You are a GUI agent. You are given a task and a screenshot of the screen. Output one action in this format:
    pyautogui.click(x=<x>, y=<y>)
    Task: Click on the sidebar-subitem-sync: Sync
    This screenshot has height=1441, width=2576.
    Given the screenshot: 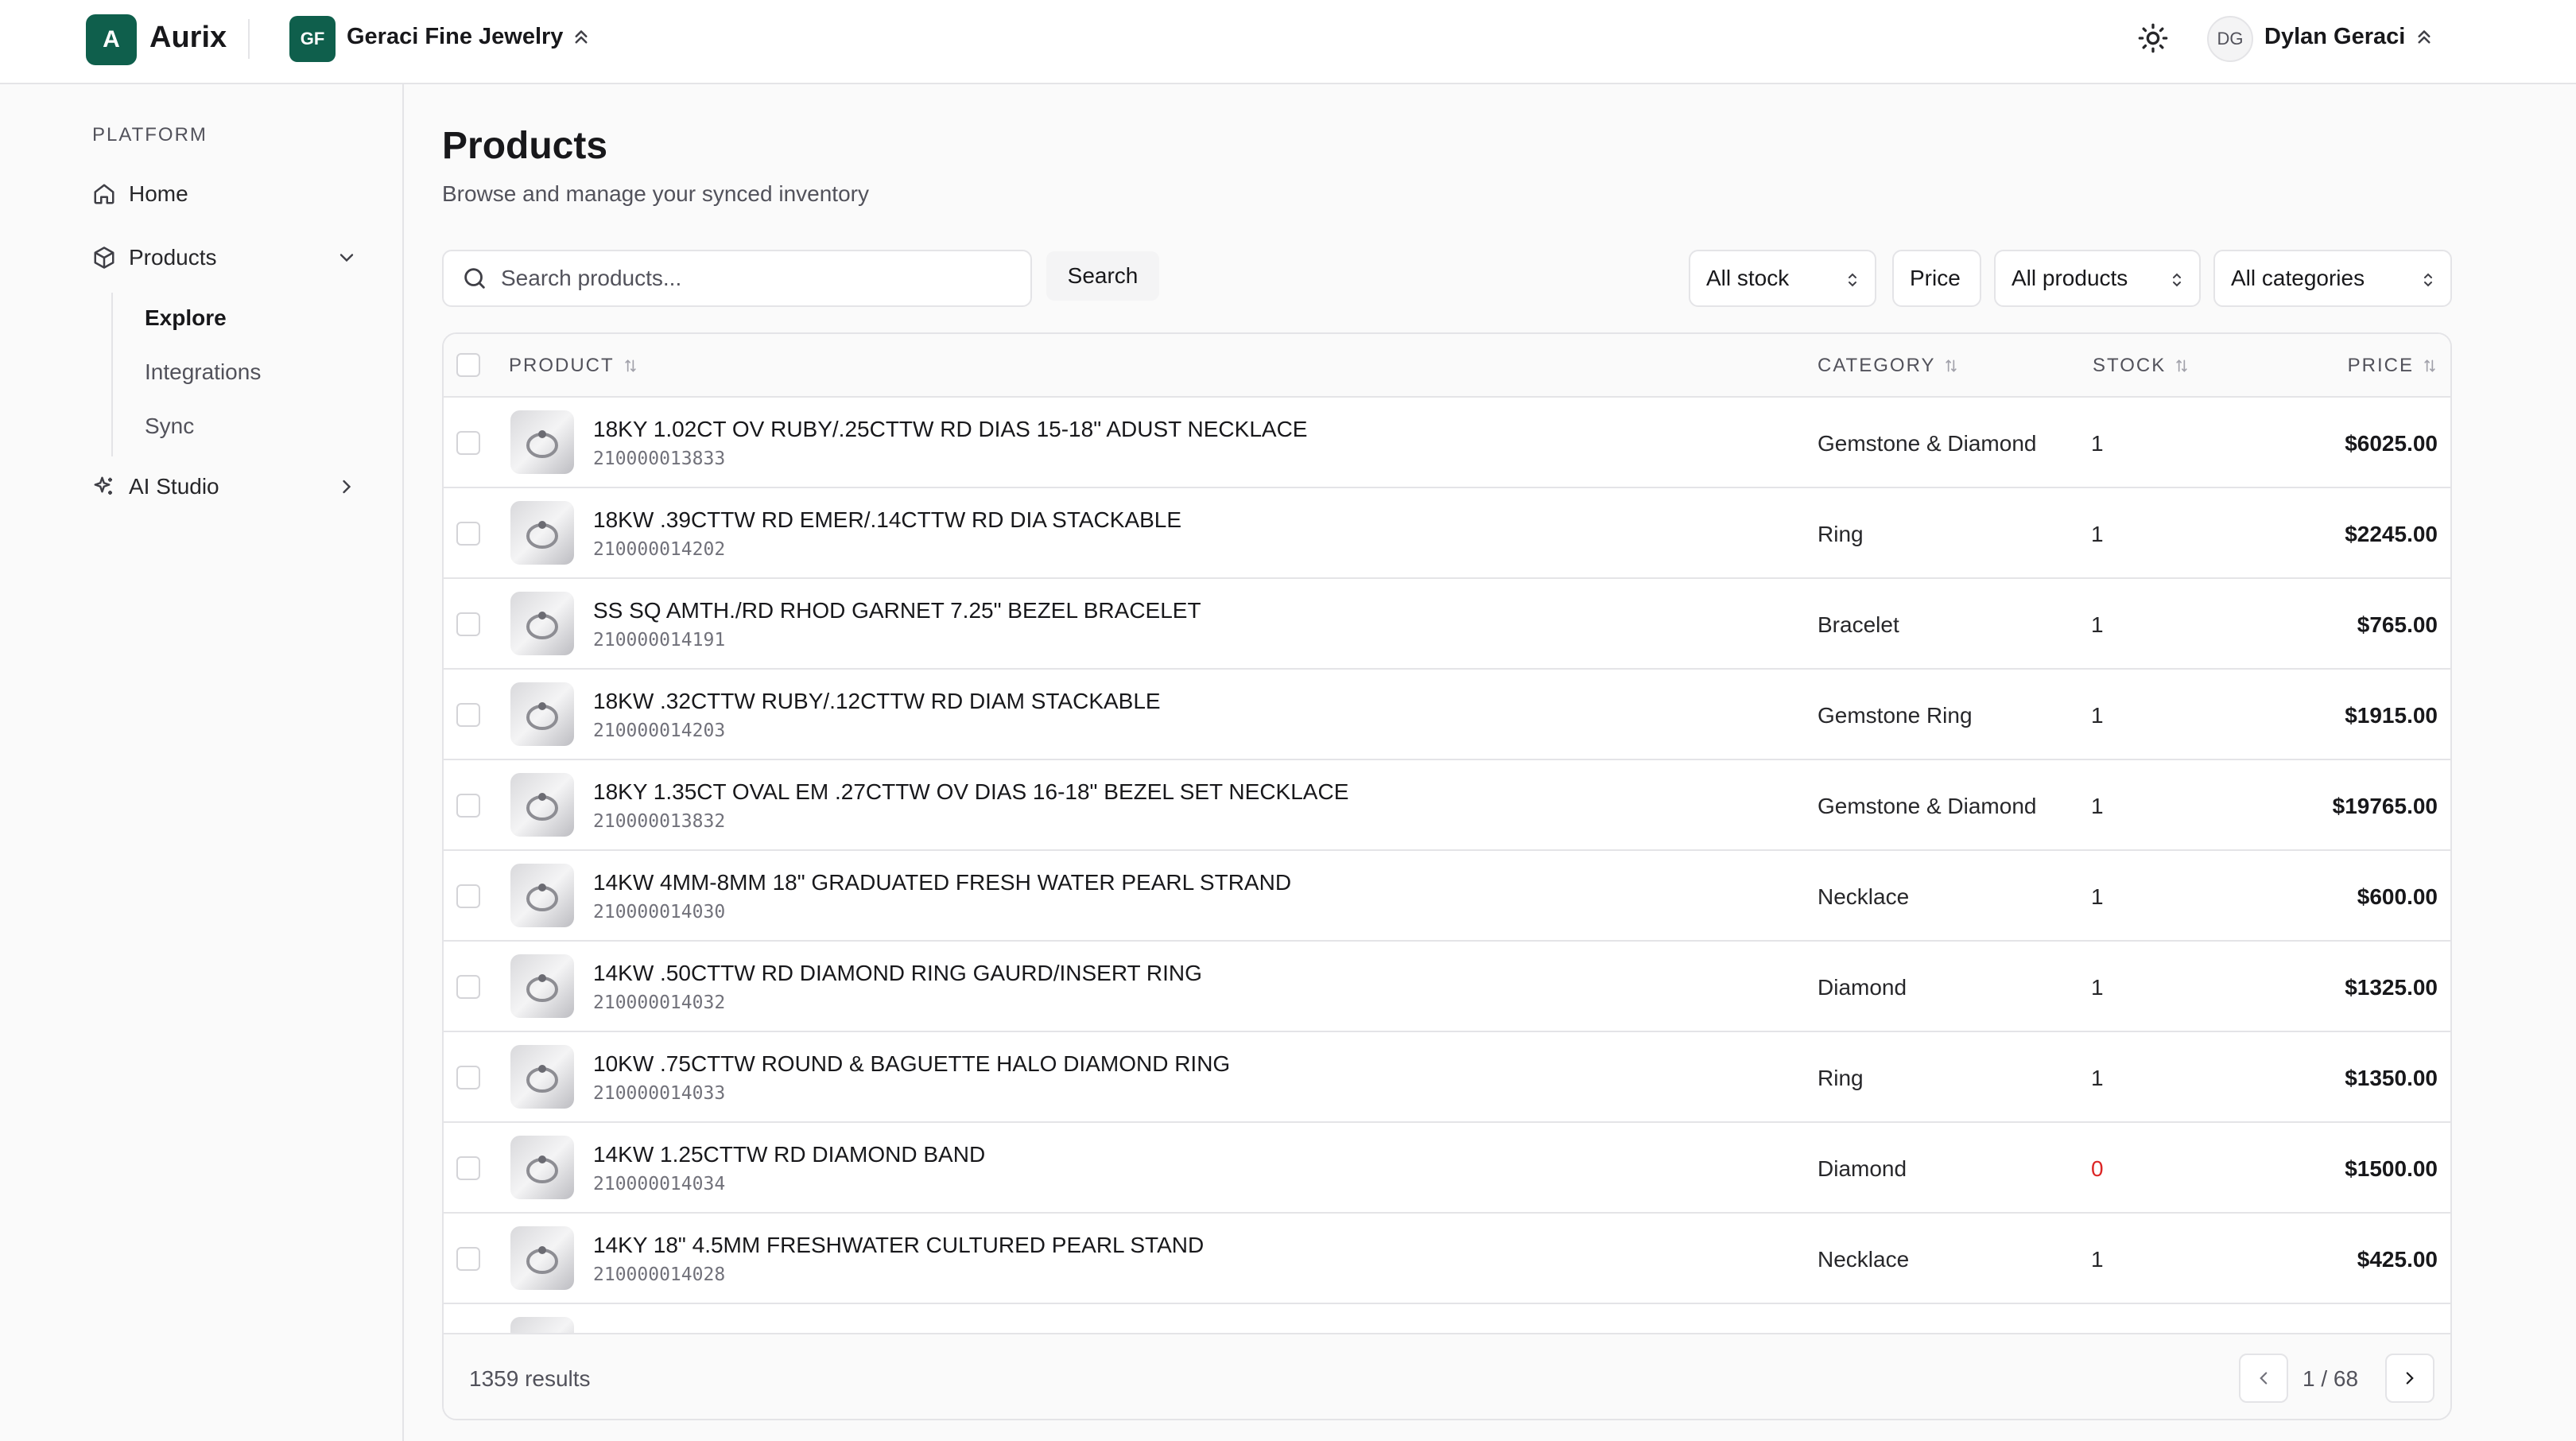 What is the action you would take?
    pyautogui.click(x=170, y=426)
    